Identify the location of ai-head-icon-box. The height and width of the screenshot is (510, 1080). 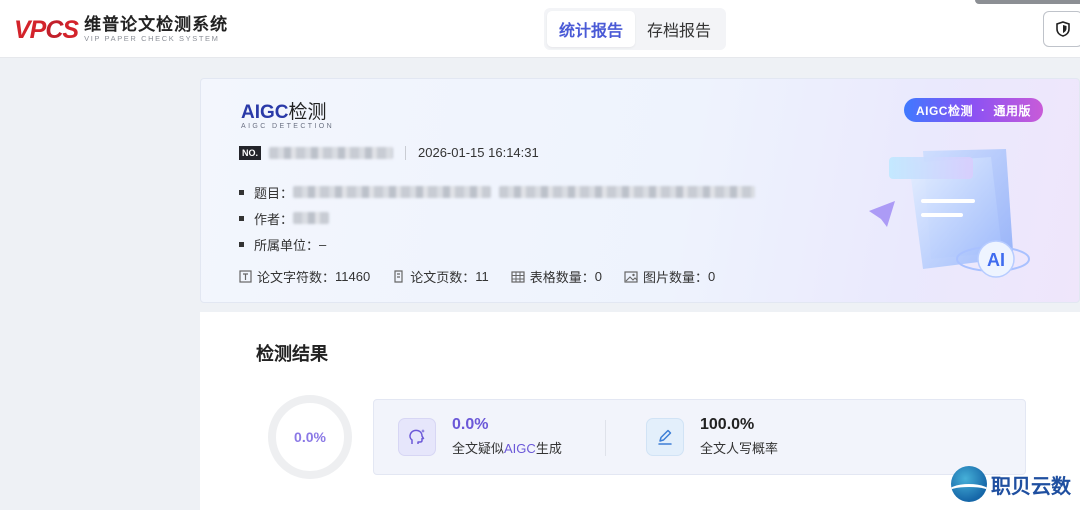
(417, 436).